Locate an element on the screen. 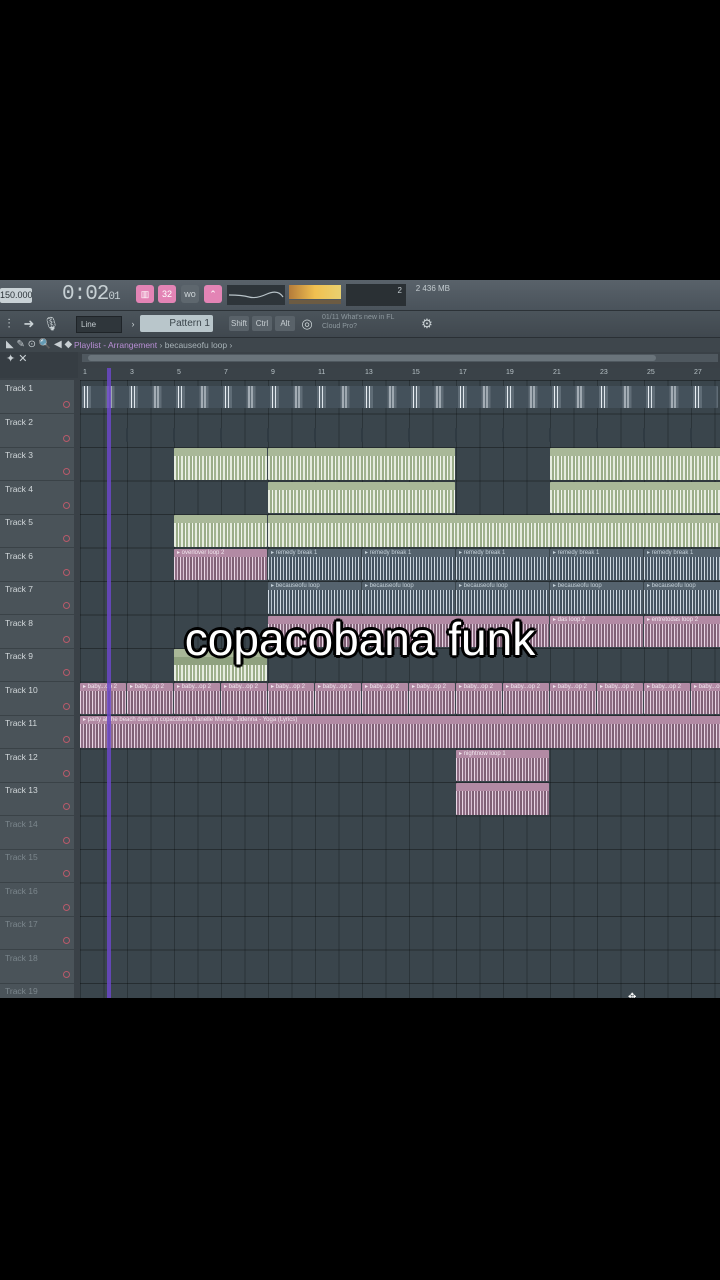 The height and width of the screenshot is (1280, 720). arrow-right-icon: ➜ is located at coordinates (29, 324).